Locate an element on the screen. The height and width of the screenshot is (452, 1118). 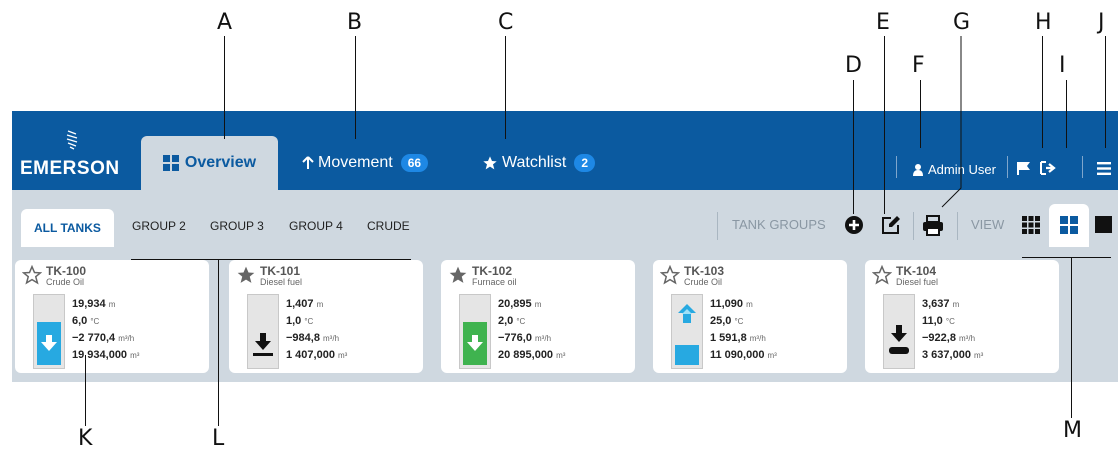
watchlist-count-badge: 2 is located at coordinates (584, 163).